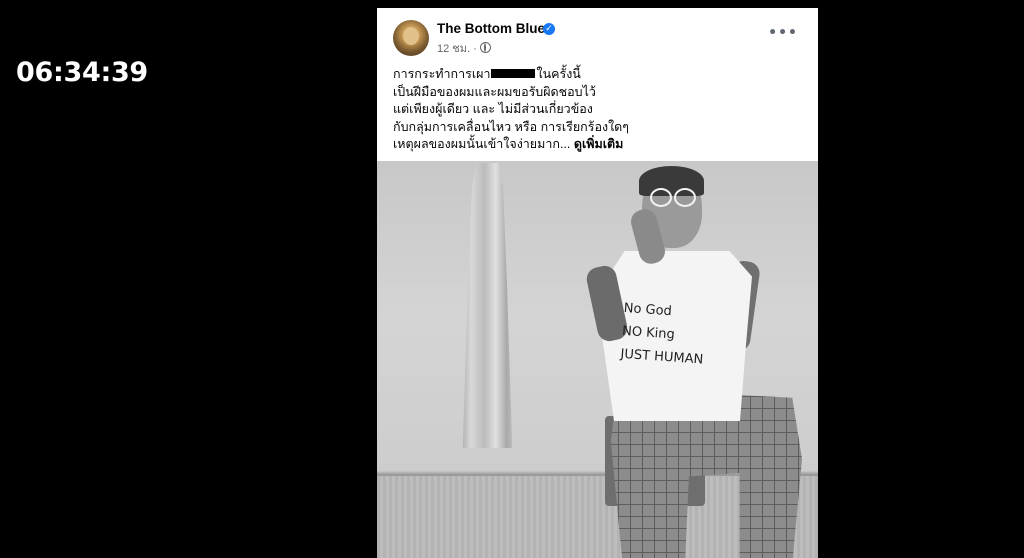 This screenshot has width=1024, height=558. What do you see at coordinates (495, 28) in the screenshot?
I see `page-name-link: The Bottom Blues` at bounding box center [495, 28].